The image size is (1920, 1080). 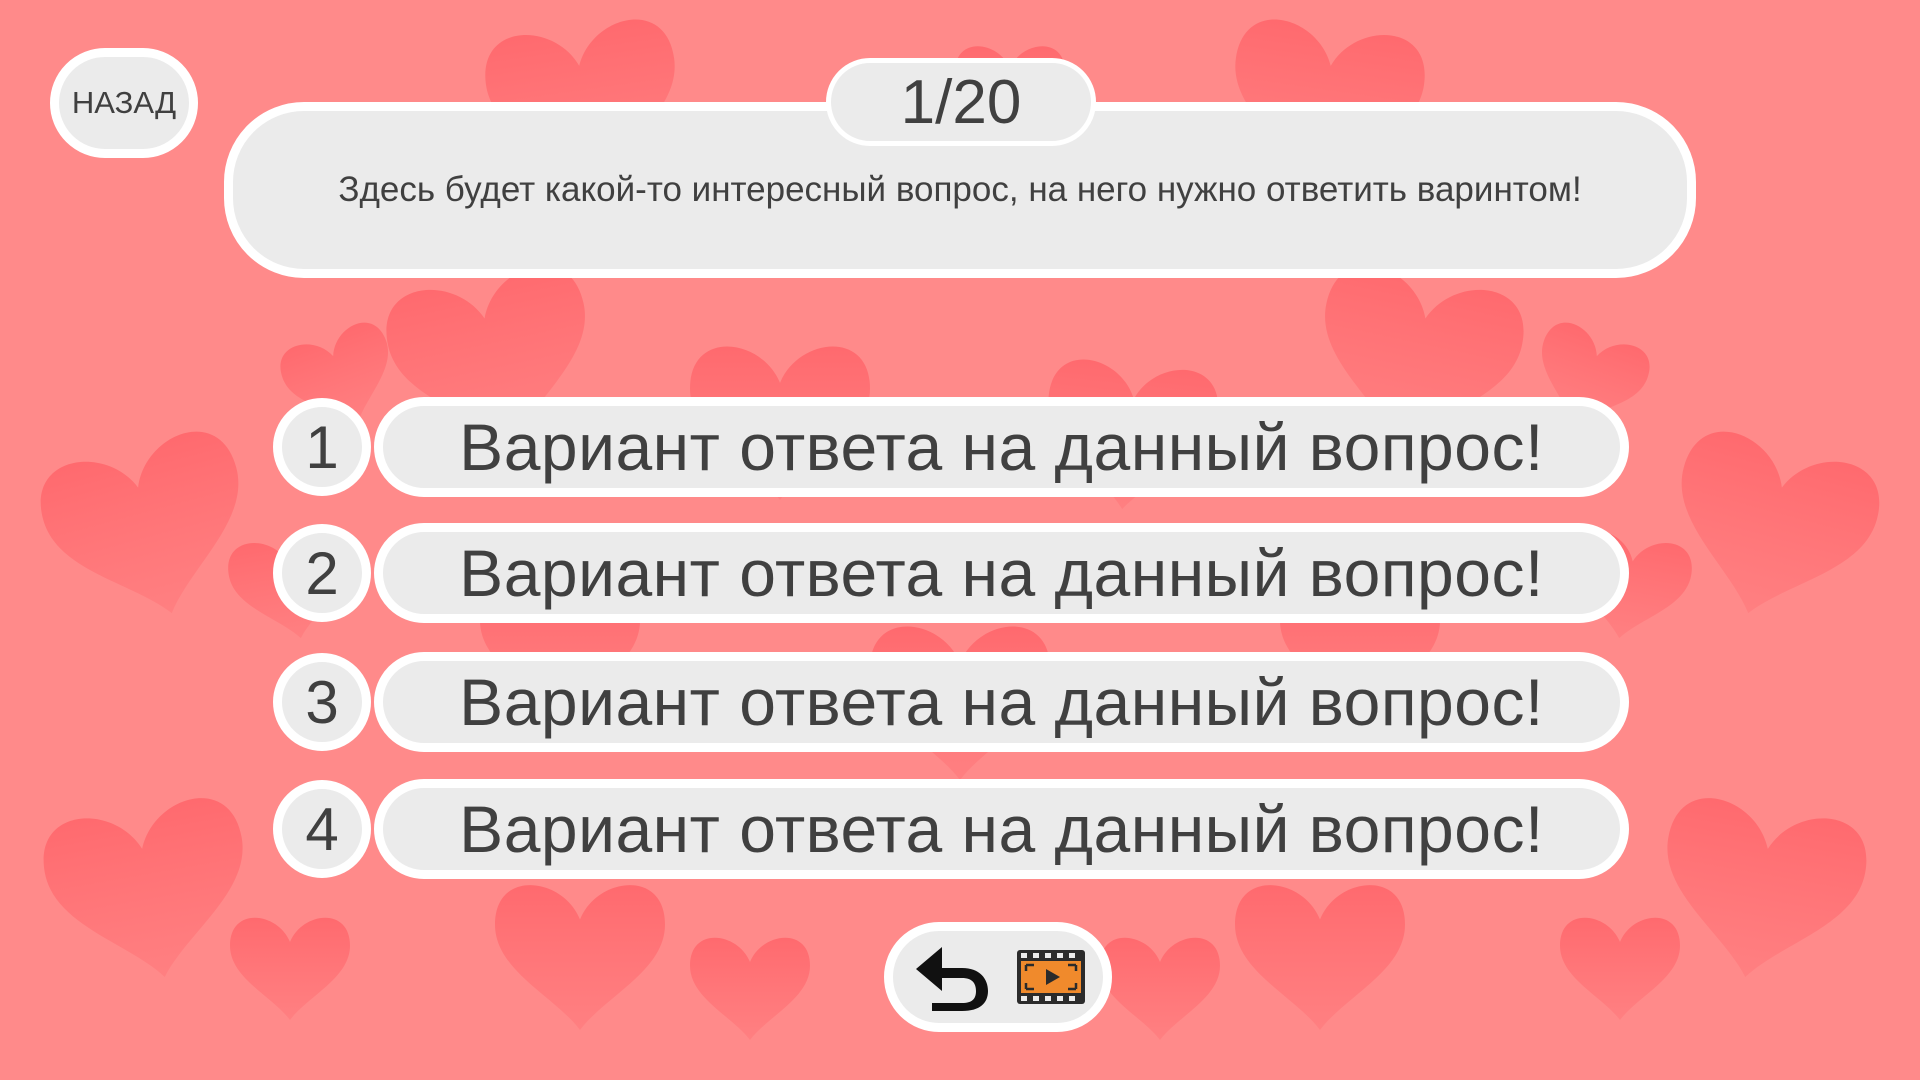 What do you see at coordinates (1051, 977) in the screenshot?
I see `video-film-icon` at bounding box center [1051, 977].